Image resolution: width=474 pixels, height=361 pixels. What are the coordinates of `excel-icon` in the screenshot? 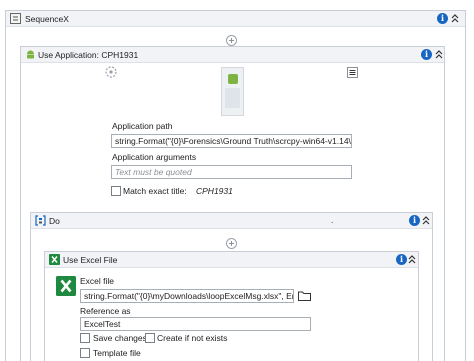 It's located at (54, 259).